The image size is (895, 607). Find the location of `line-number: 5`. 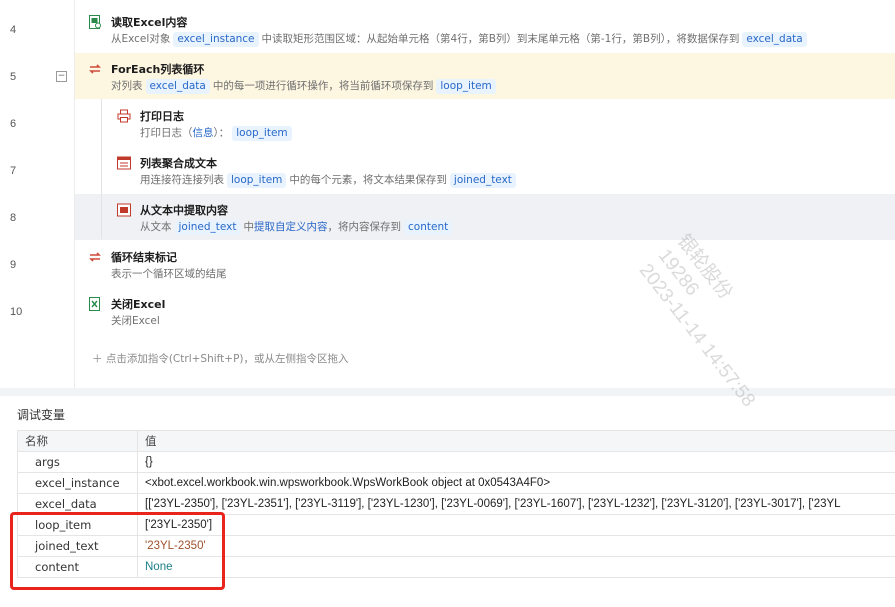

line-number: 5 is located at coordinates (13, 77).